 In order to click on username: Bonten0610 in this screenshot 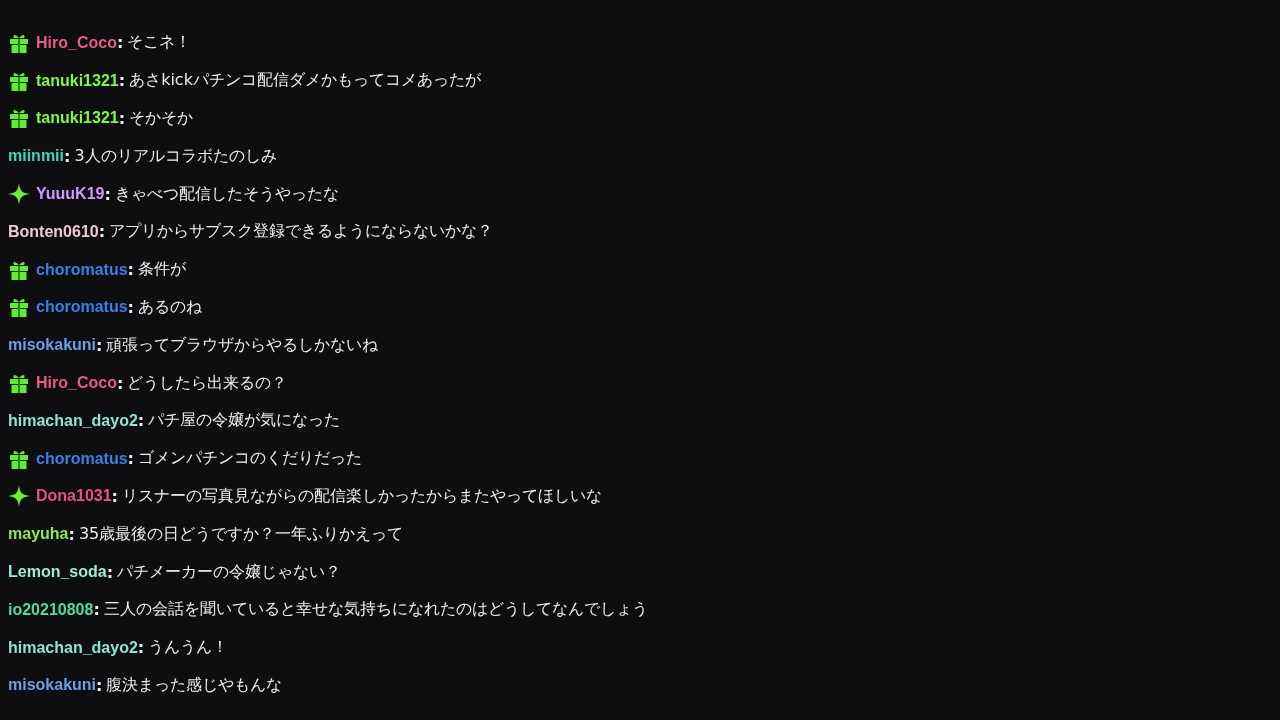, I will do `click(53, 231)`.